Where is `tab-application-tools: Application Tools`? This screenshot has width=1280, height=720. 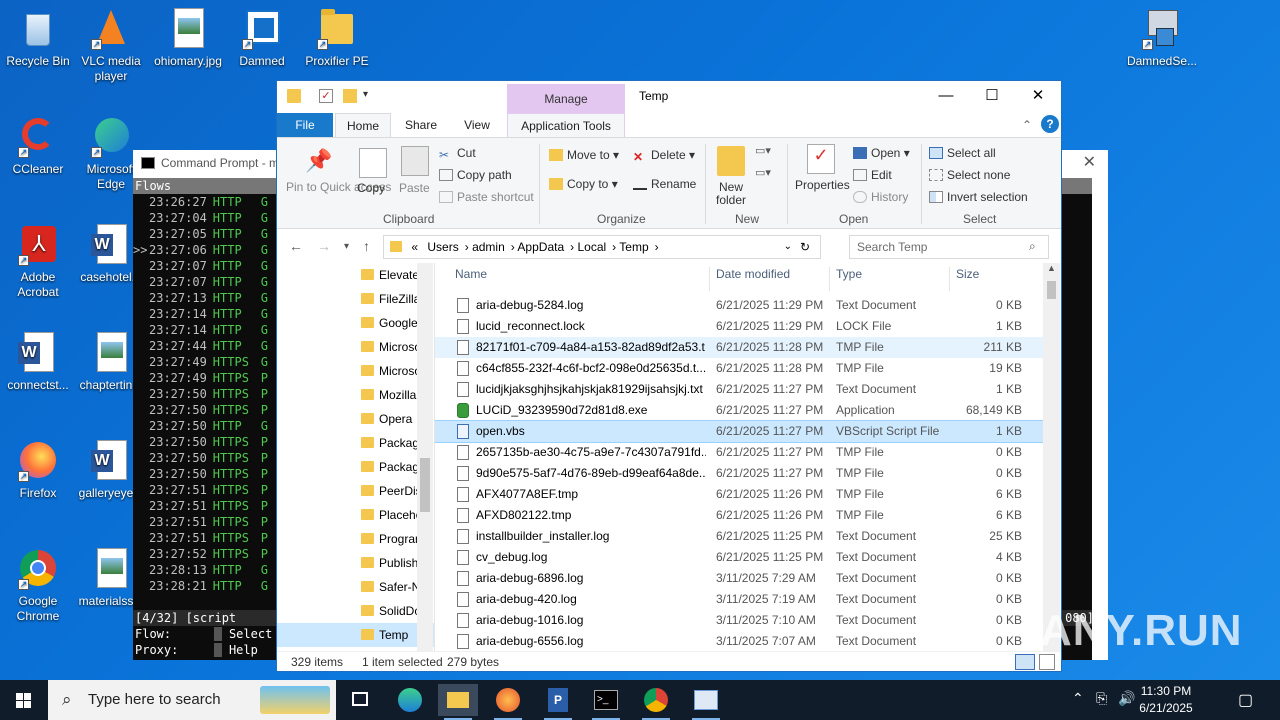 tab-application-tools: Application Tools is located at coordinates (566, 125).